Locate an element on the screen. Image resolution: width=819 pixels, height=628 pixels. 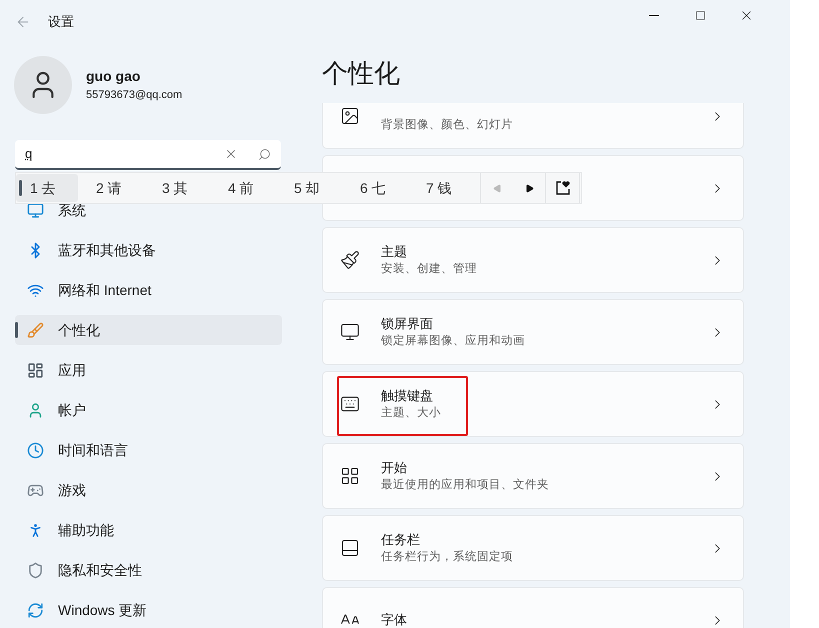
card-subtitle: 安装、创建、管理 is located at coordinates (429, 269).